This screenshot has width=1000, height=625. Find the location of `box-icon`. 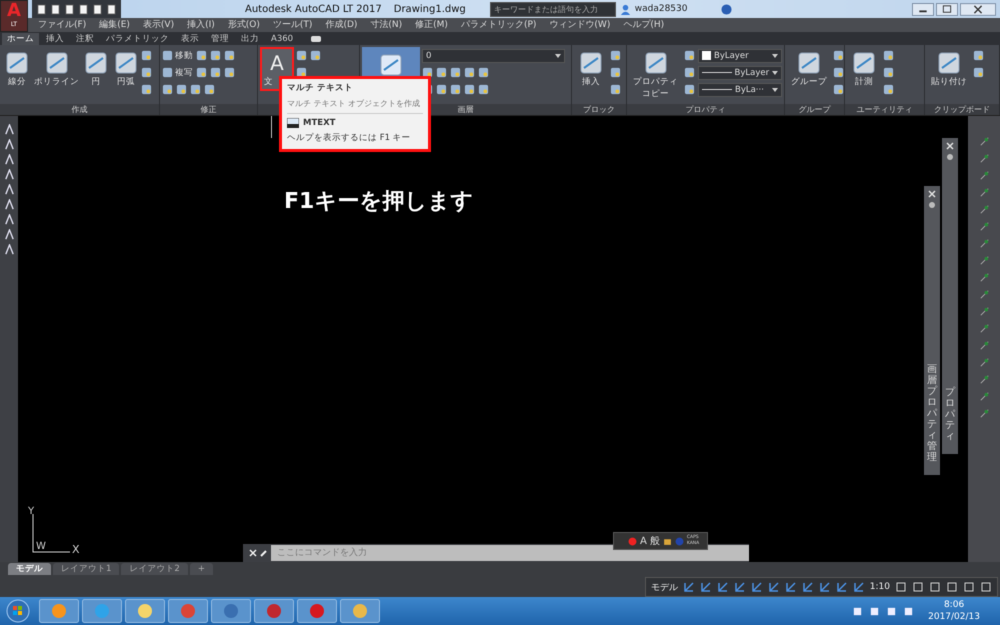

box-icon is located at coordinates (667, 541).